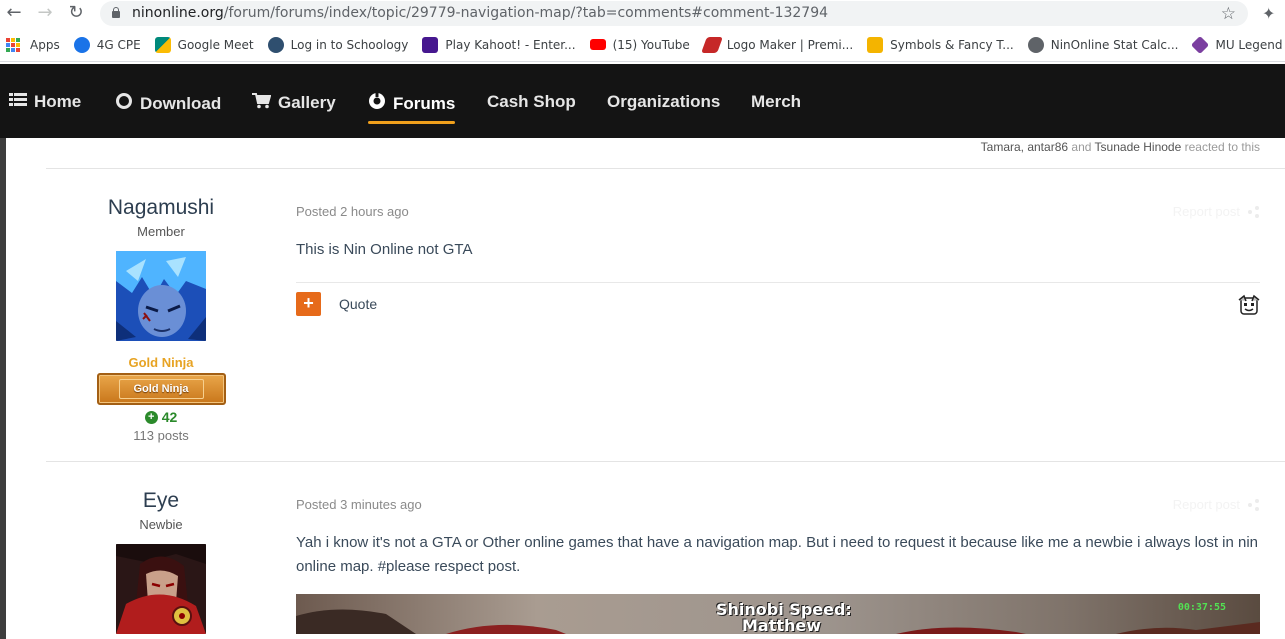 The width and height of the screenshot is (1285, 639). I want to click on forums-icon, so click(377, 103).